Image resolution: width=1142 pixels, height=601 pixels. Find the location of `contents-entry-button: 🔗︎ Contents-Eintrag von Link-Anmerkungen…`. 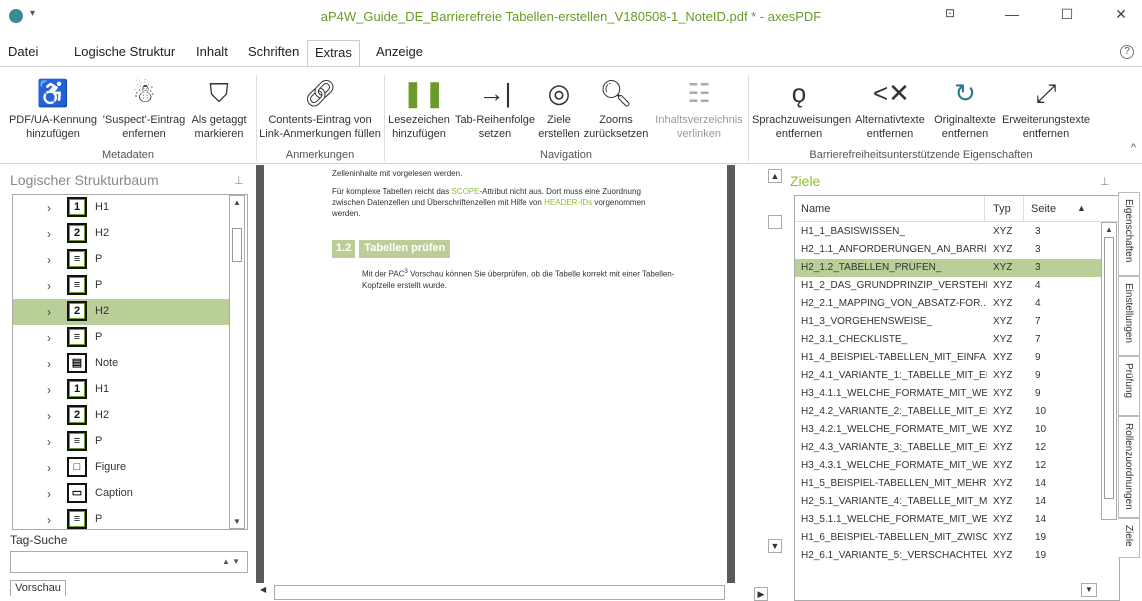

contents-entry-button: 🔗︎ Contents-Eintrag von Link-Anmerkungen… is located at coordinates (320, 109).